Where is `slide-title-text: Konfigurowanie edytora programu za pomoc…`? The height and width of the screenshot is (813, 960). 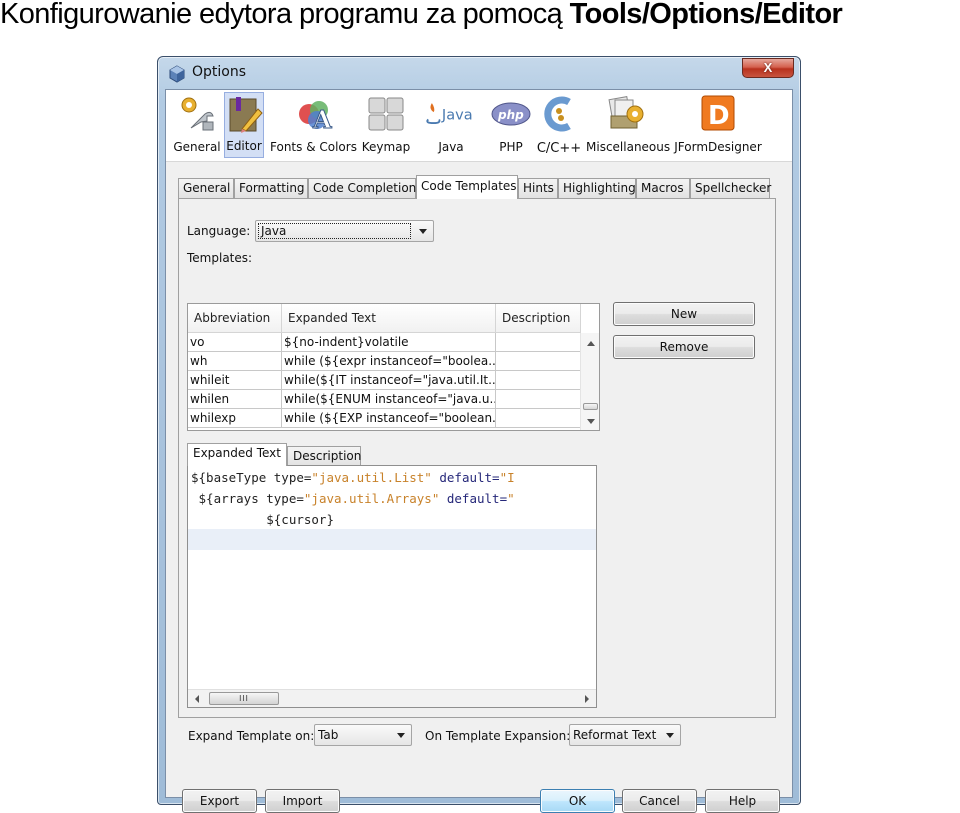 slide-title-text: Konfigurowanie edytora programu za pomoc… is located at coordinates (285, 15).